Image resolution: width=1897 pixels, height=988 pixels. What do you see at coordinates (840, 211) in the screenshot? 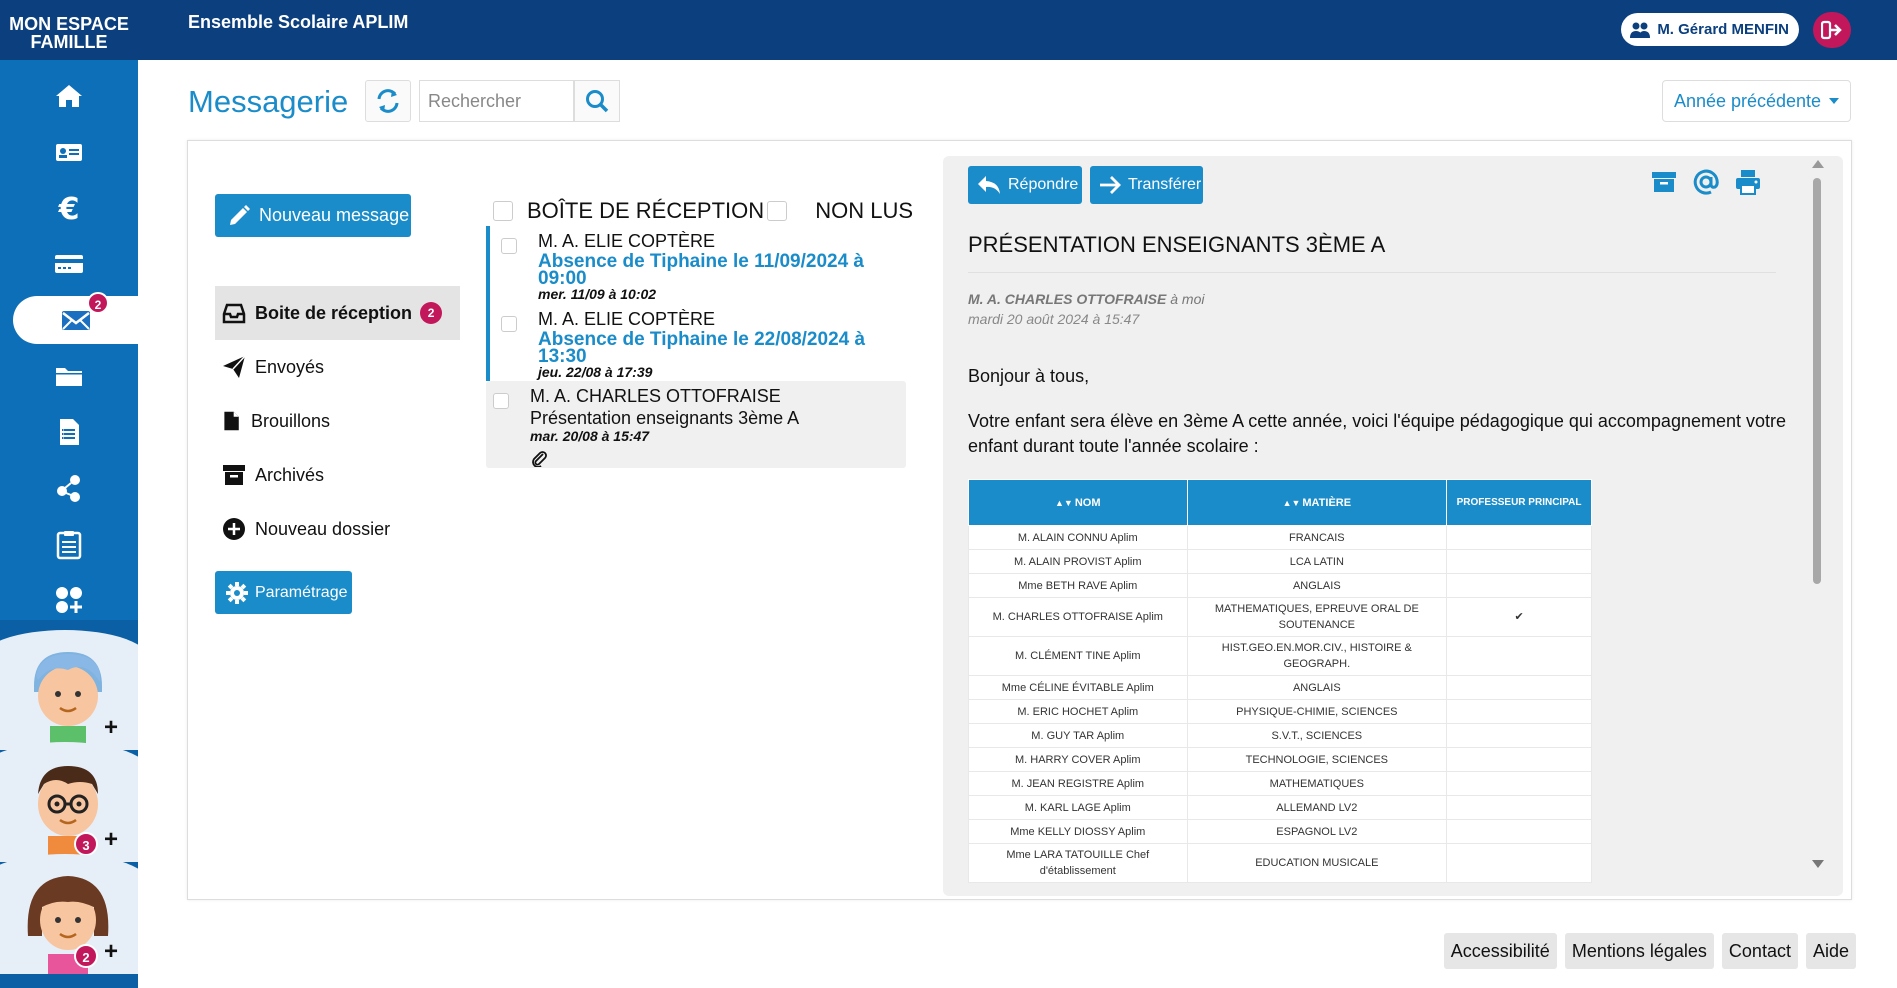
I see `unread-filter: NON LUS` at bounding box center [840, 211].